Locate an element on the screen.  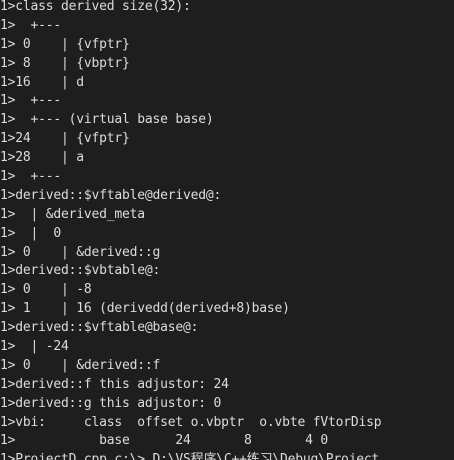
output-line: 1> 8 | {vbptr} is located at coordinates (65, 63).